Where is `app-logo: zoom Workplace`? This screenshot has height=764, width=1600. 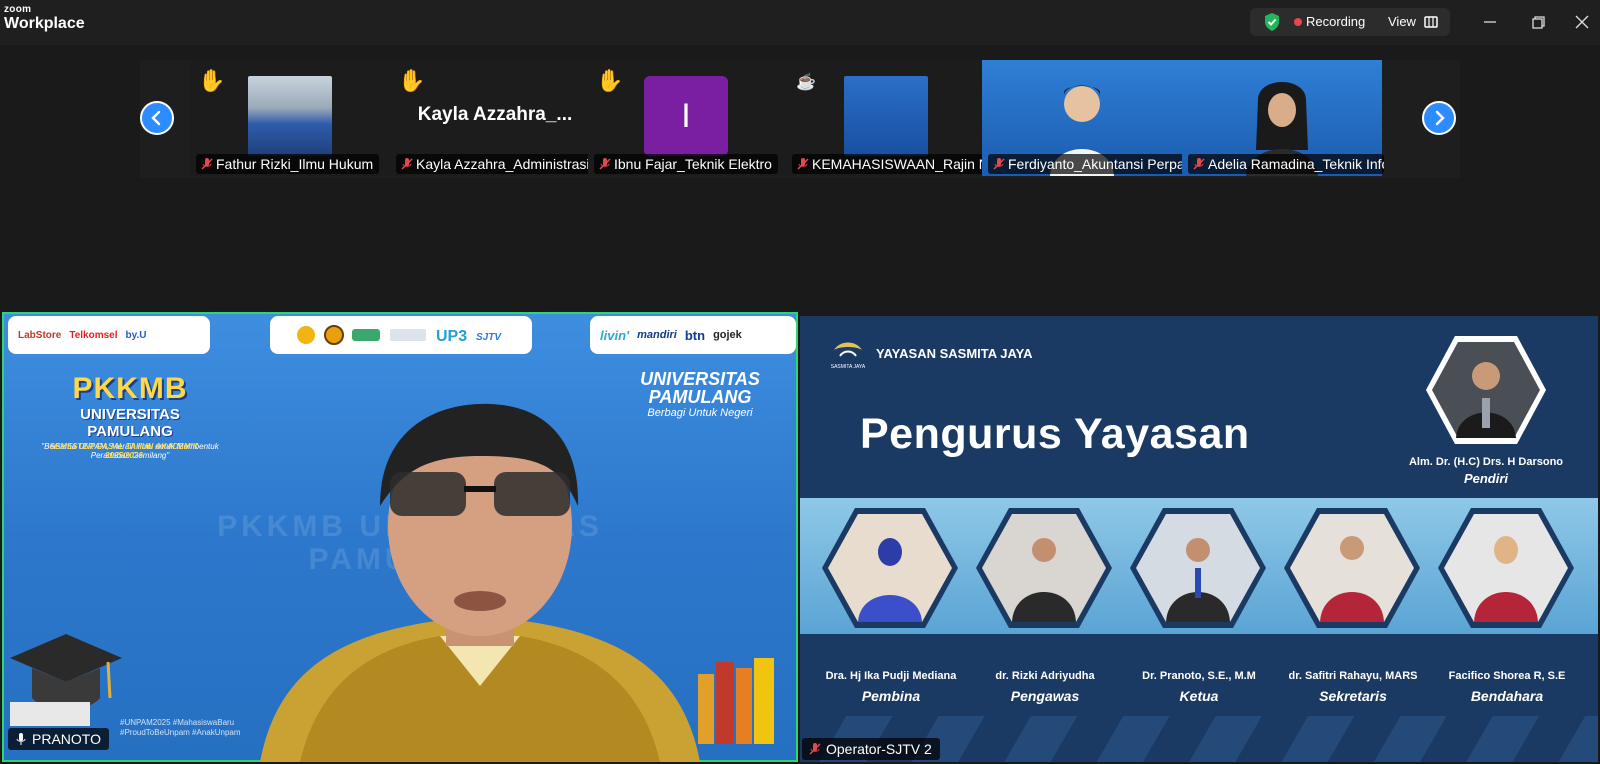
app-logo: zoom Workplace is located at coordinates (44, 18).